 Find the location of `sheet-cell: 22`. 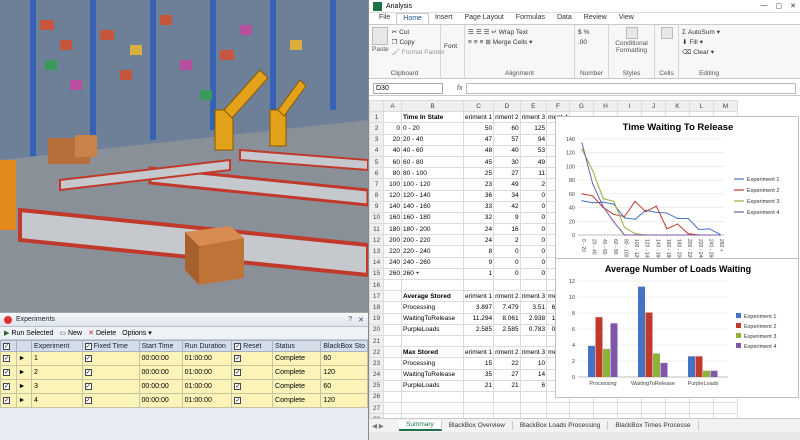

sheet-cell: 22 is located at coordinates (507, 363).